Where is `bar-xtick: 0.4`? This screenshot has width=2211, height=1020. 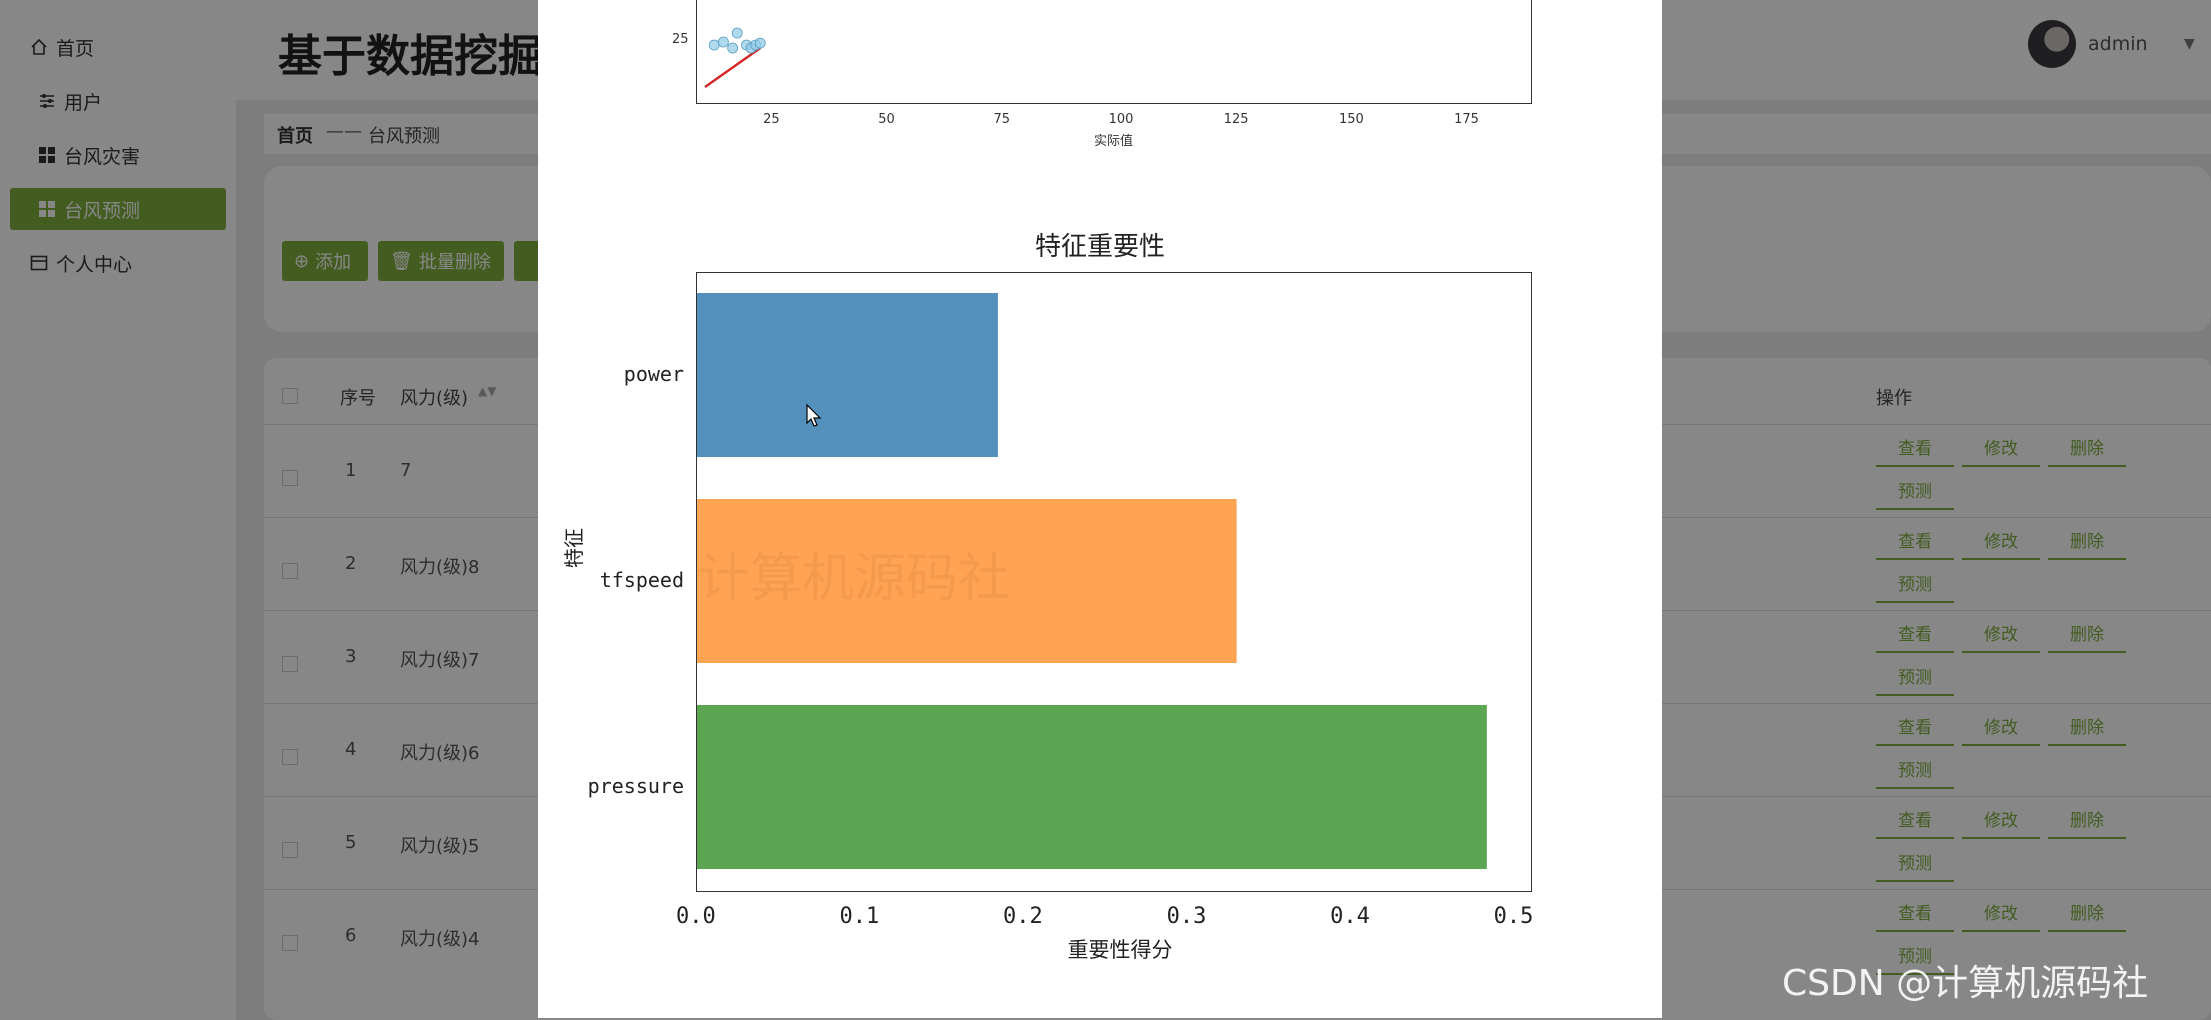
bar-xtick: 0.4 is located at coordinates (1350, 916).